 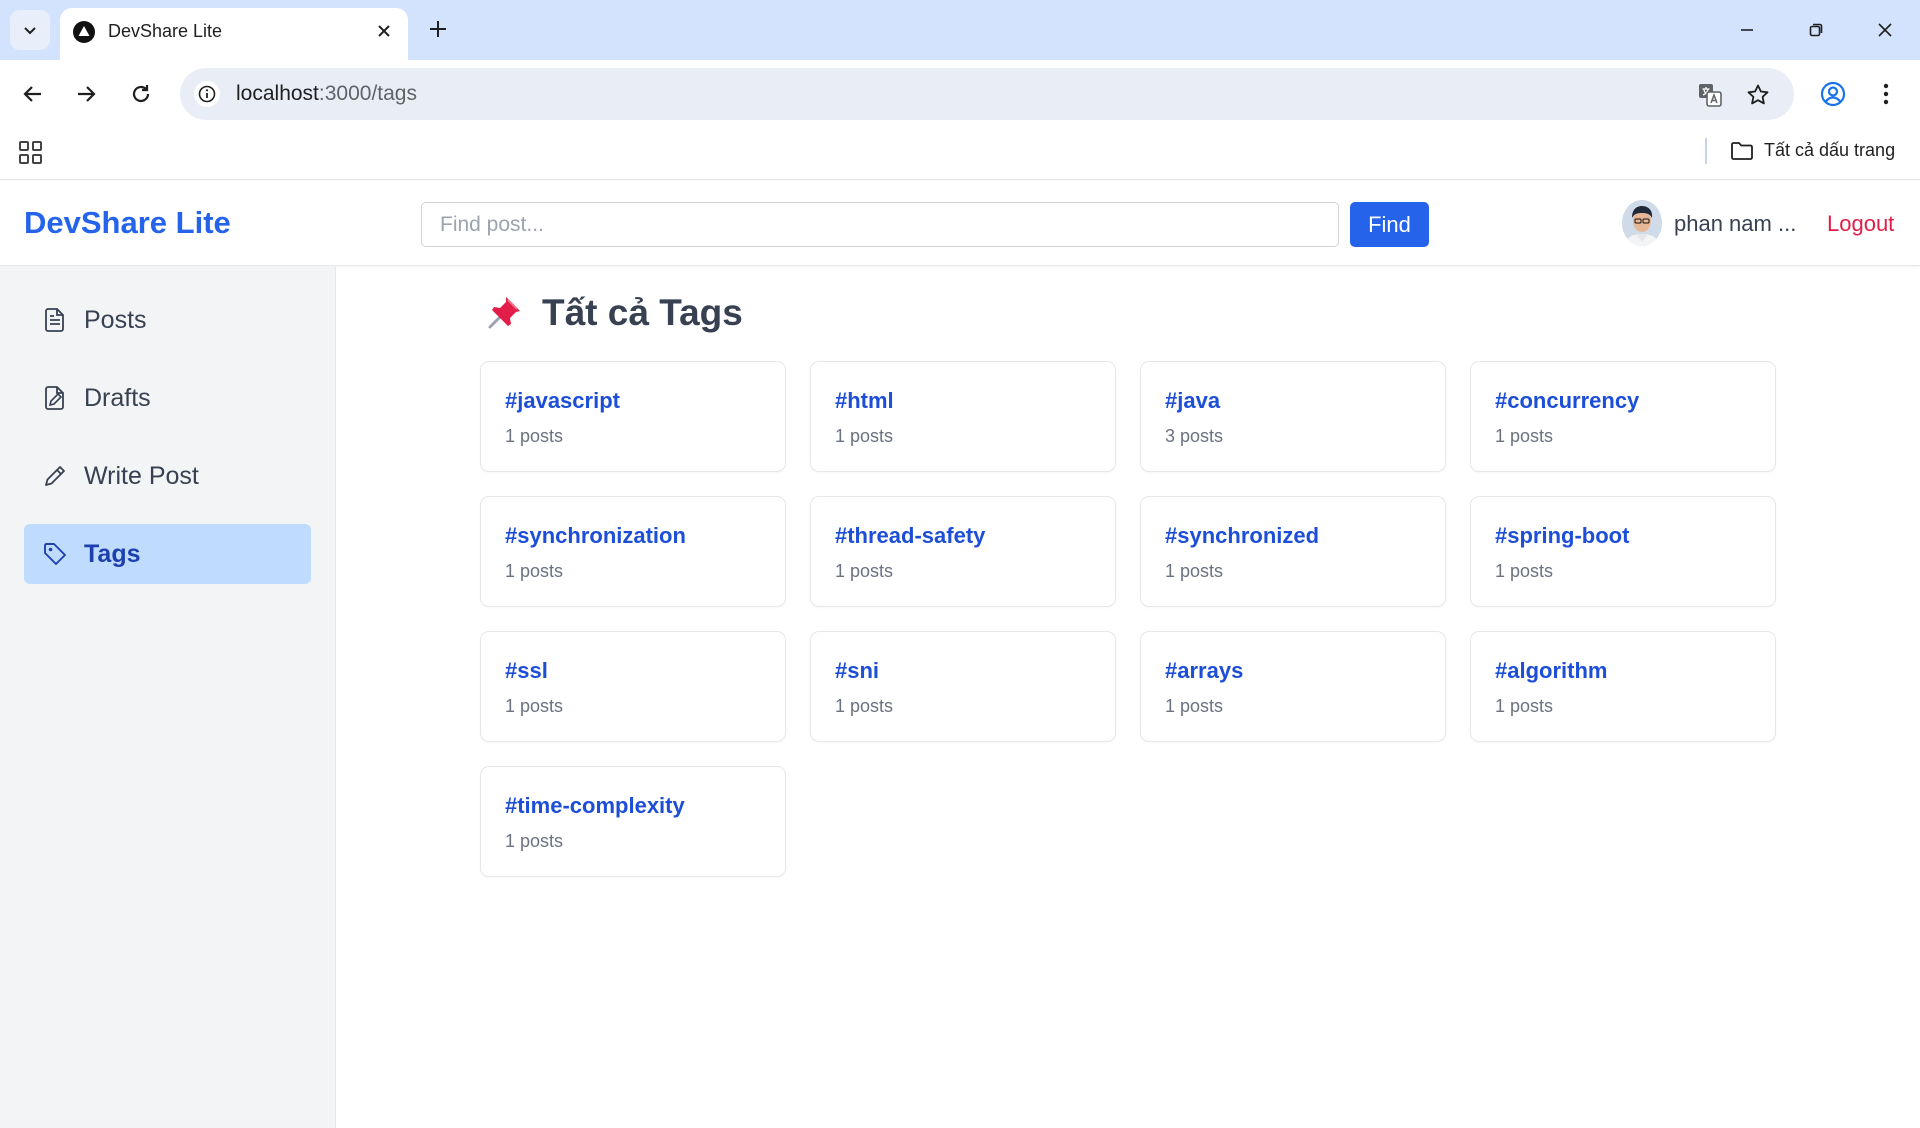 I want to click on minimize-button, so click(x=1747, y=30).